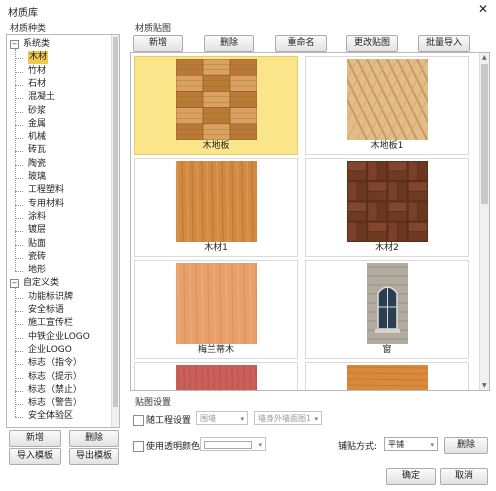 The height and width of the screenshot is (491, 496). I want to click on tree-item: 陶瓷, so click(37, 164).